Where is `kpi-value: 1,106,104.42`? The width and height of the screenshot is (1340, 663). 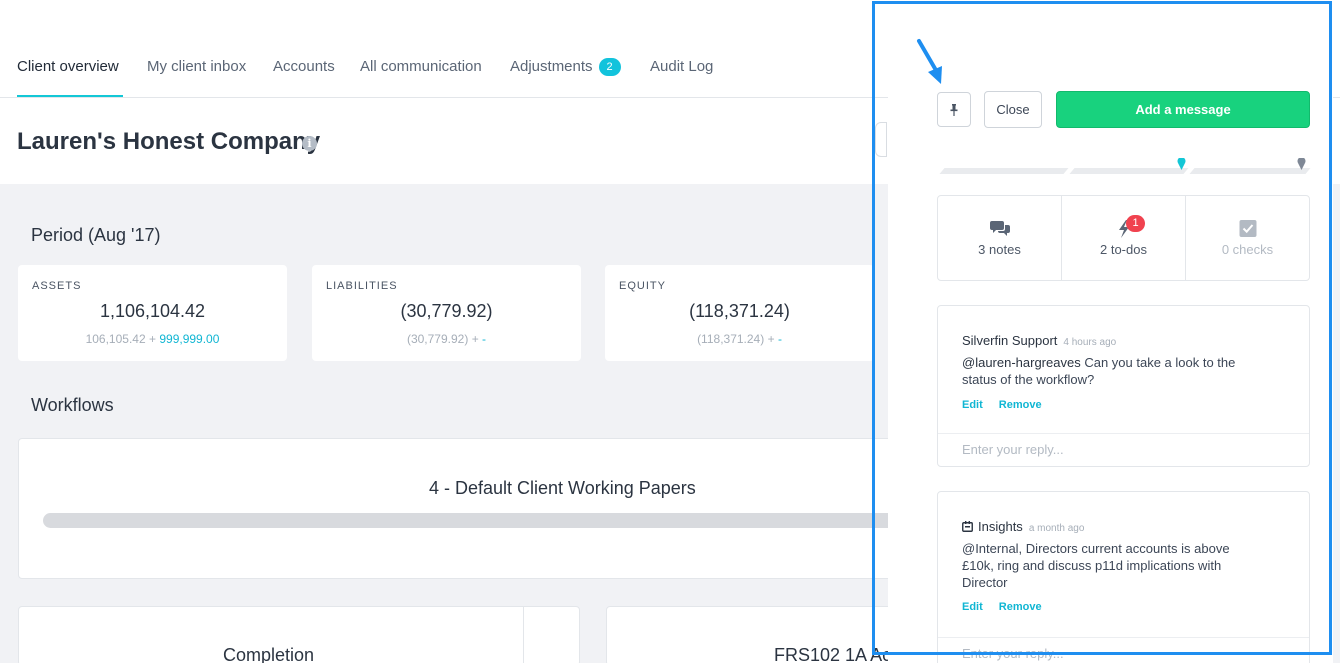 kpi-value: 1,106,104.42 is located at coordinates (152, 311).